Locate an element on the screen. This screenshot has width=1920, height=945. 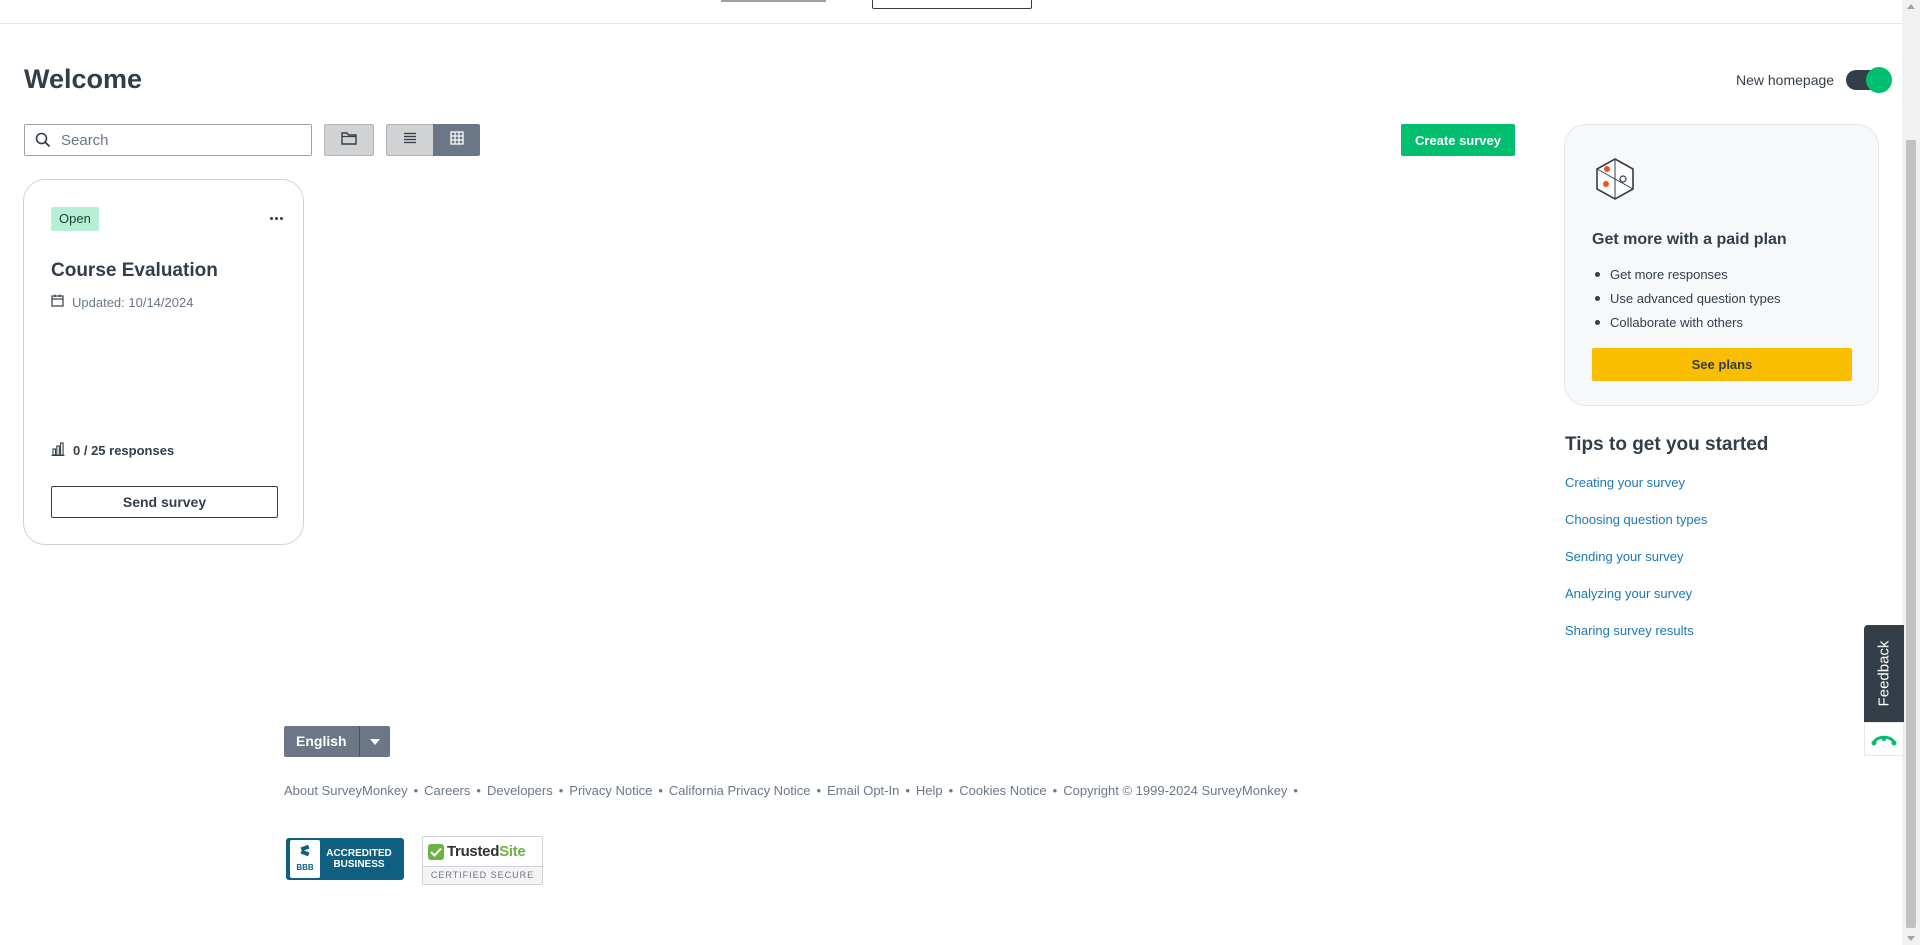
search-input is located at coordinates (181, 140).